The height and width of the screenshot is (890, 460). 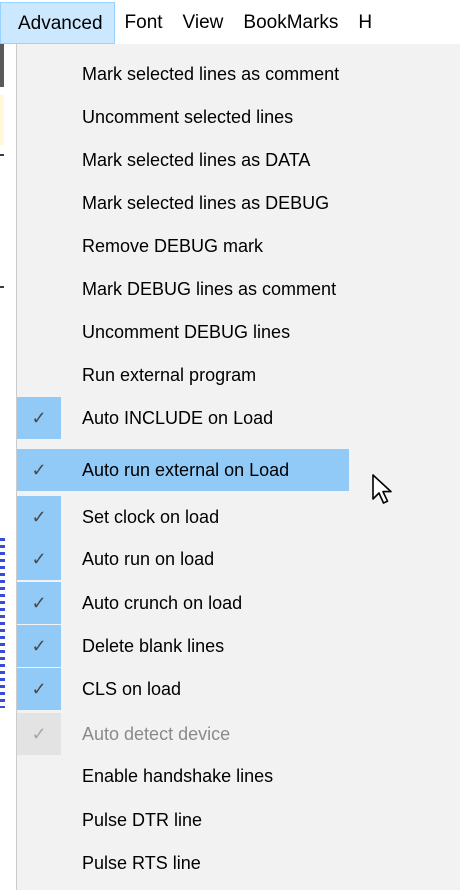 I want to click on background-window-edge, so click(x=8, y=466).